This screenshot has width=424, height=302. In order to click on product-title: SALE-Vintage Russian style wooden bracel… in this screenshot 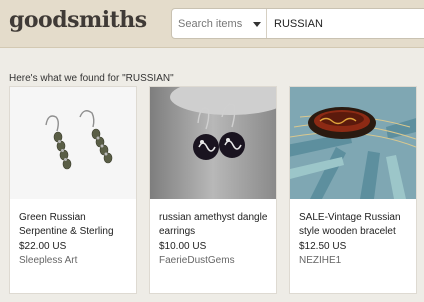, I will do `click(355, 225)`.